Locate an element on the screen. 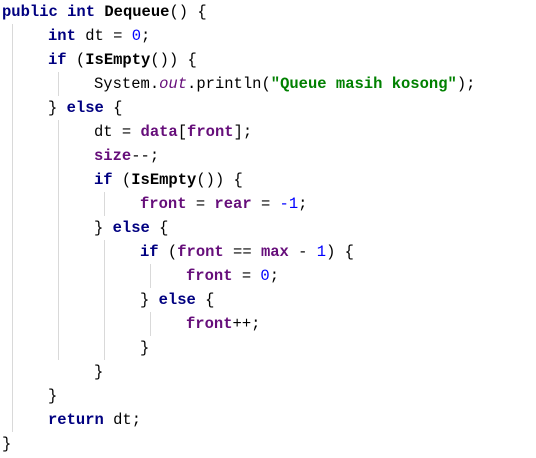 The image size is (536, 458). number: 1 is located at coordinates (321, 252).